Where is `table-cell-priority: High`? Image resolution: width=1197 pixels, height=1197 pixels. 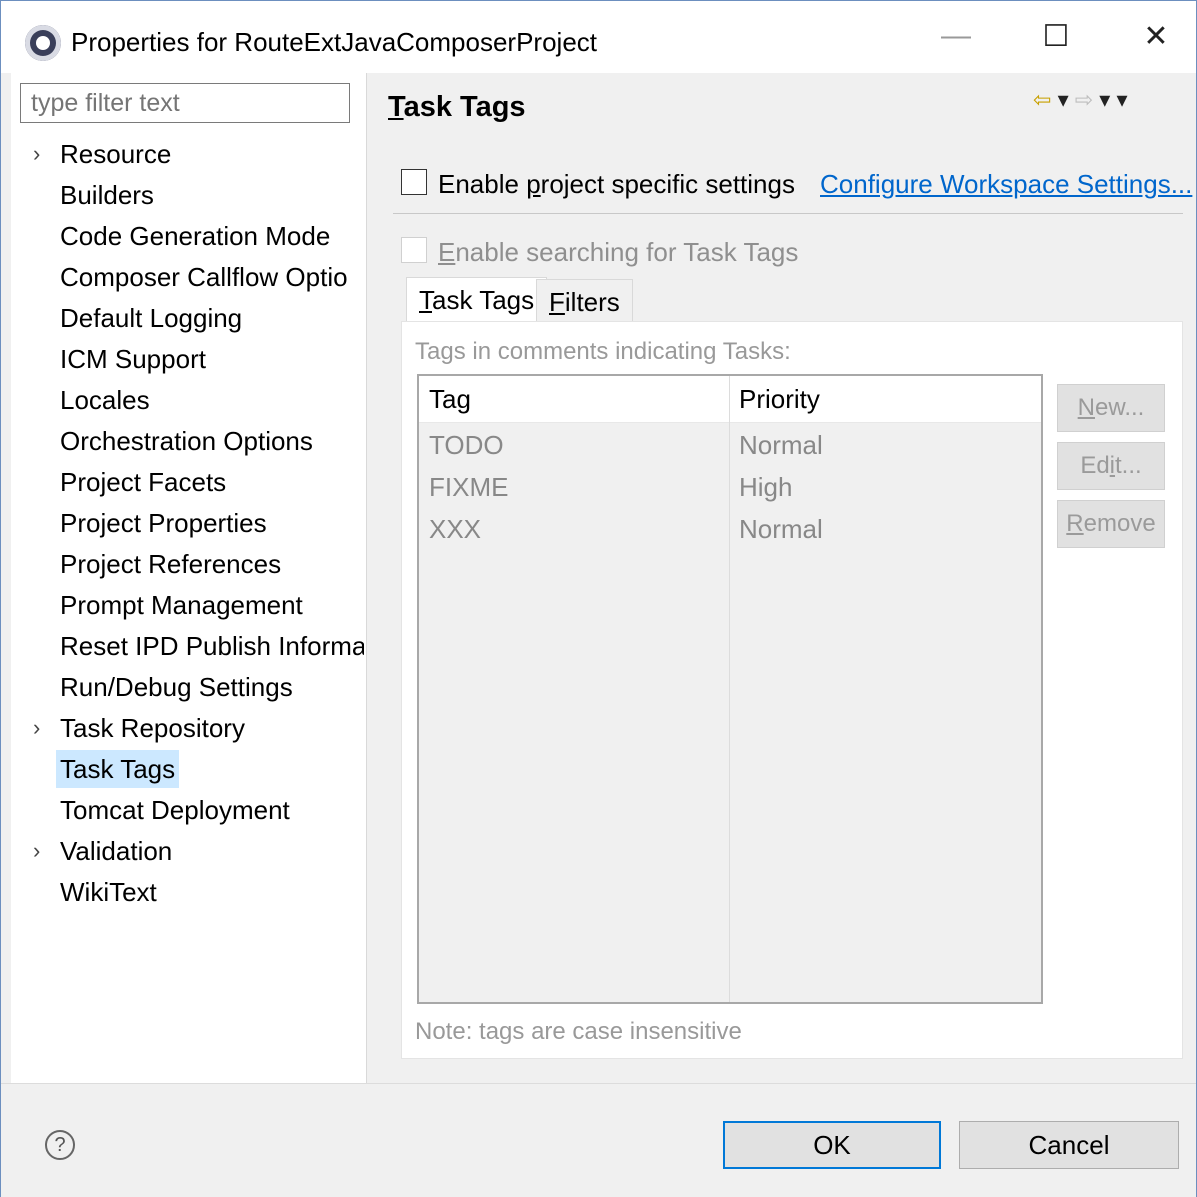 table-cell-priority: High is located at coordinates (765, 487).